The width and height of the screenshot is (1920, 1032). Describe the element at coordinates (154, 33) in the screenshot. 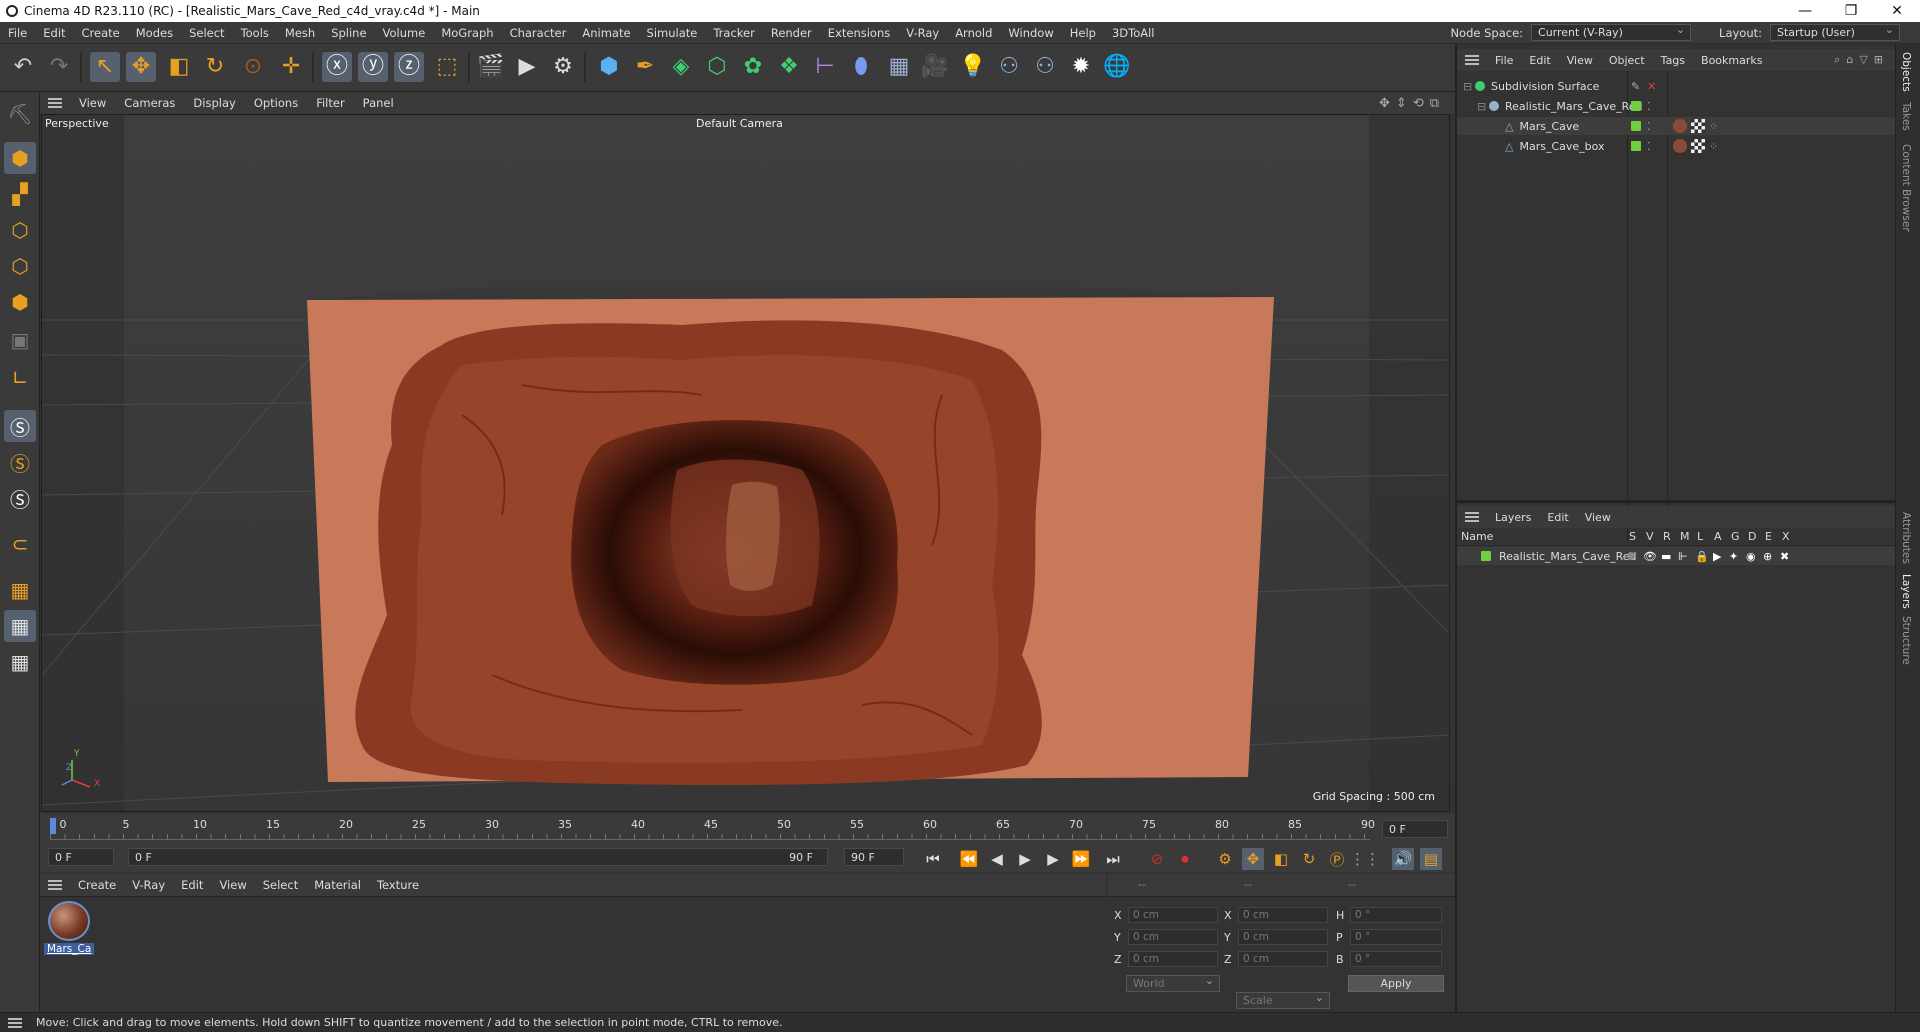

I see `menu-modes: Modes` at that location.